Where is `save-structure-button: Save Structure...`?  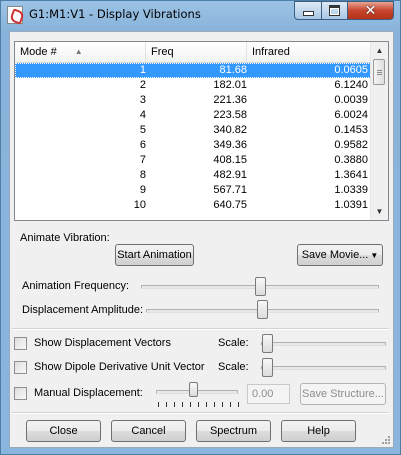 save-structure-button: Save Structure... is located at coordinates (343, 394).